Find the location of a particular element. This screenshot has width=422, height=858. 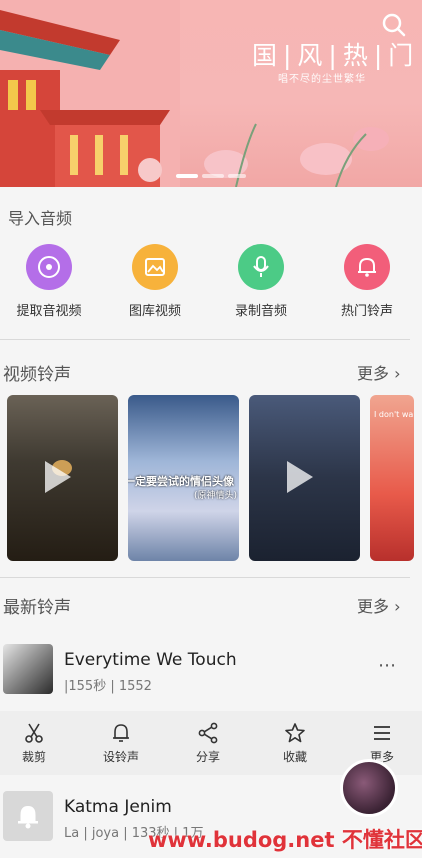

set-ringtone-button: 设铃声 is located at coordinates (121, 743).